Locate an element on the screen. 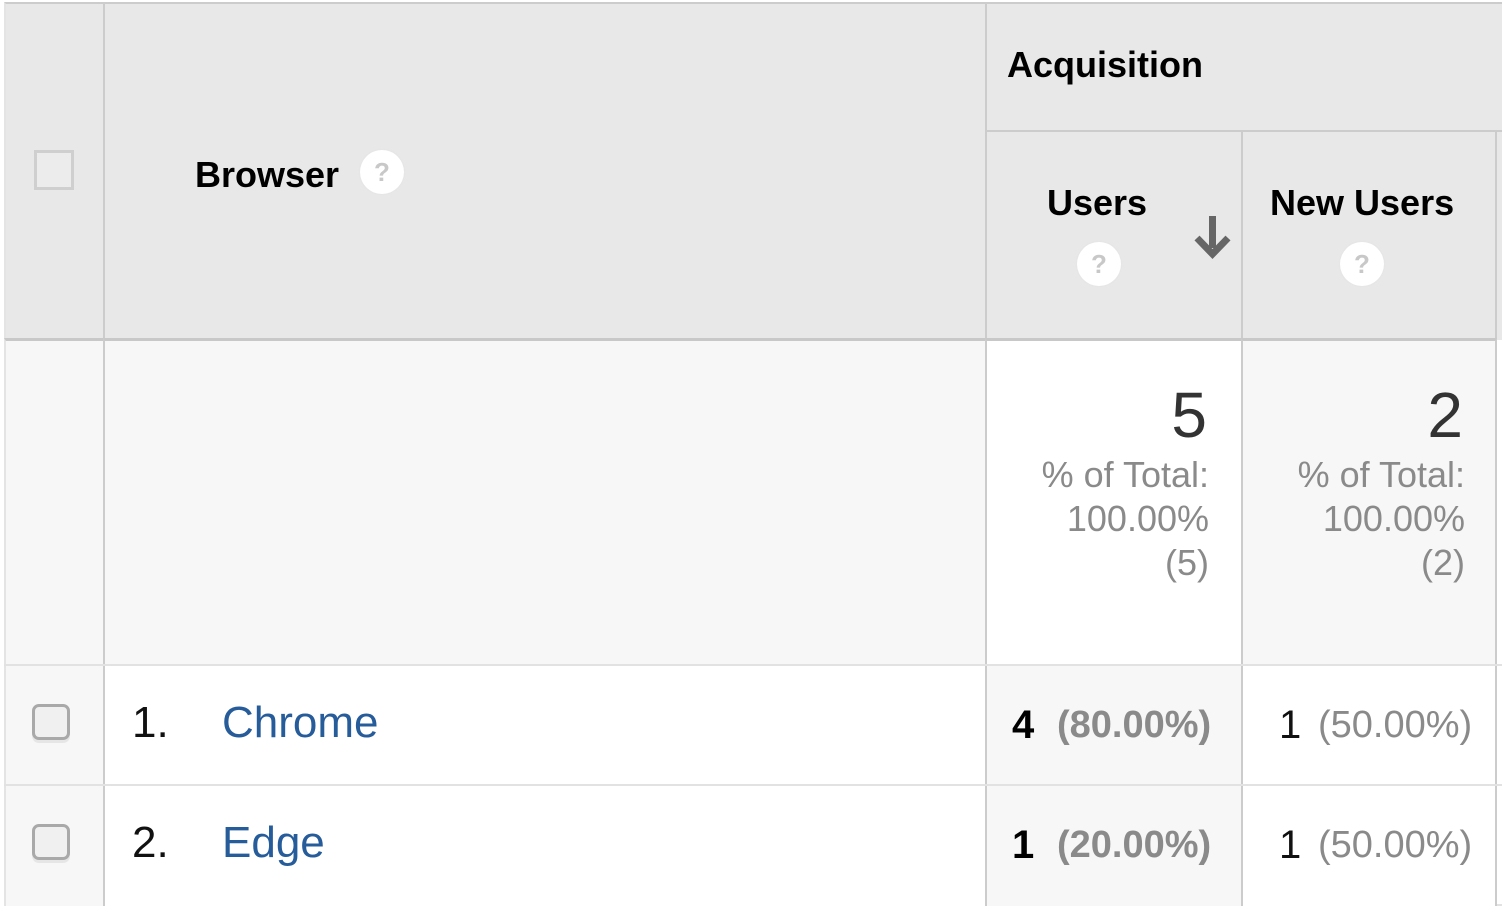  header-checkbox-cell is located at coordinates (53, 171).